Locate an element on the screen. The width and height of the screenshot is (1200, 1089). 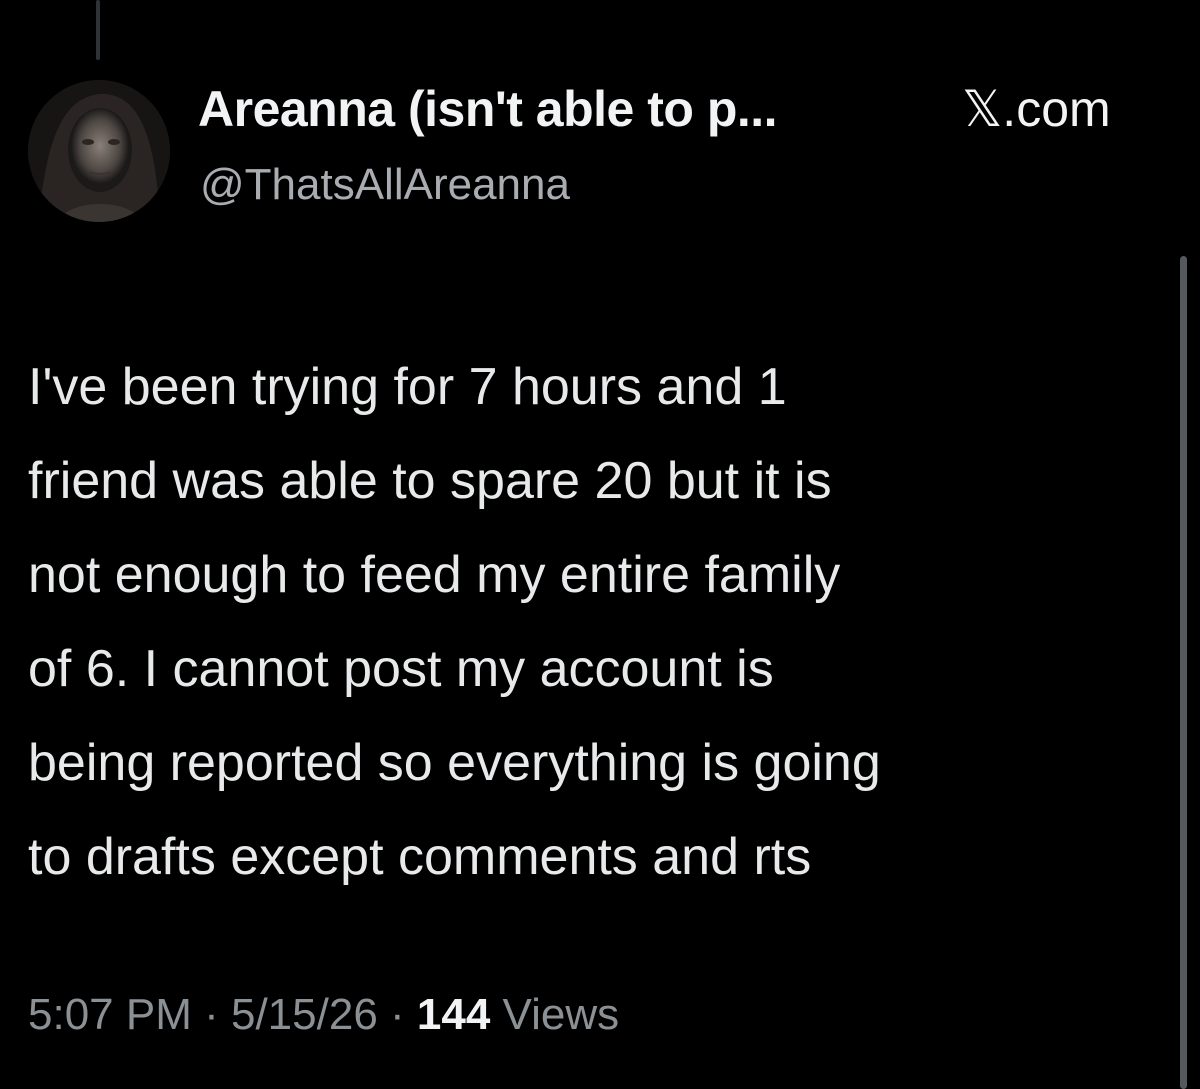
avatar is located at coordinates (99, 151).